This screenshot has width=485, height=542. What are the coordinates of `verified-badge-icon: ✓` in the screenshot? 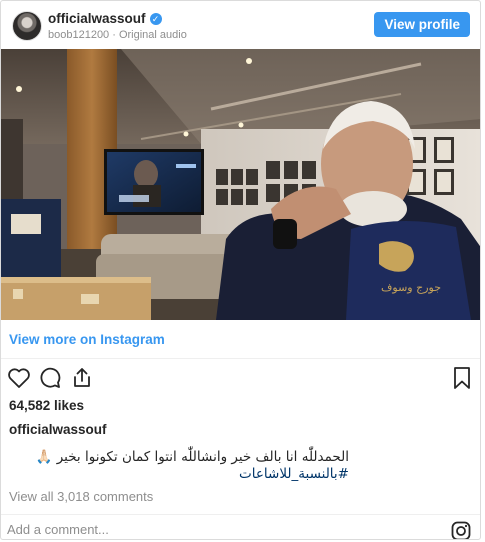 It's located at (155, 19).